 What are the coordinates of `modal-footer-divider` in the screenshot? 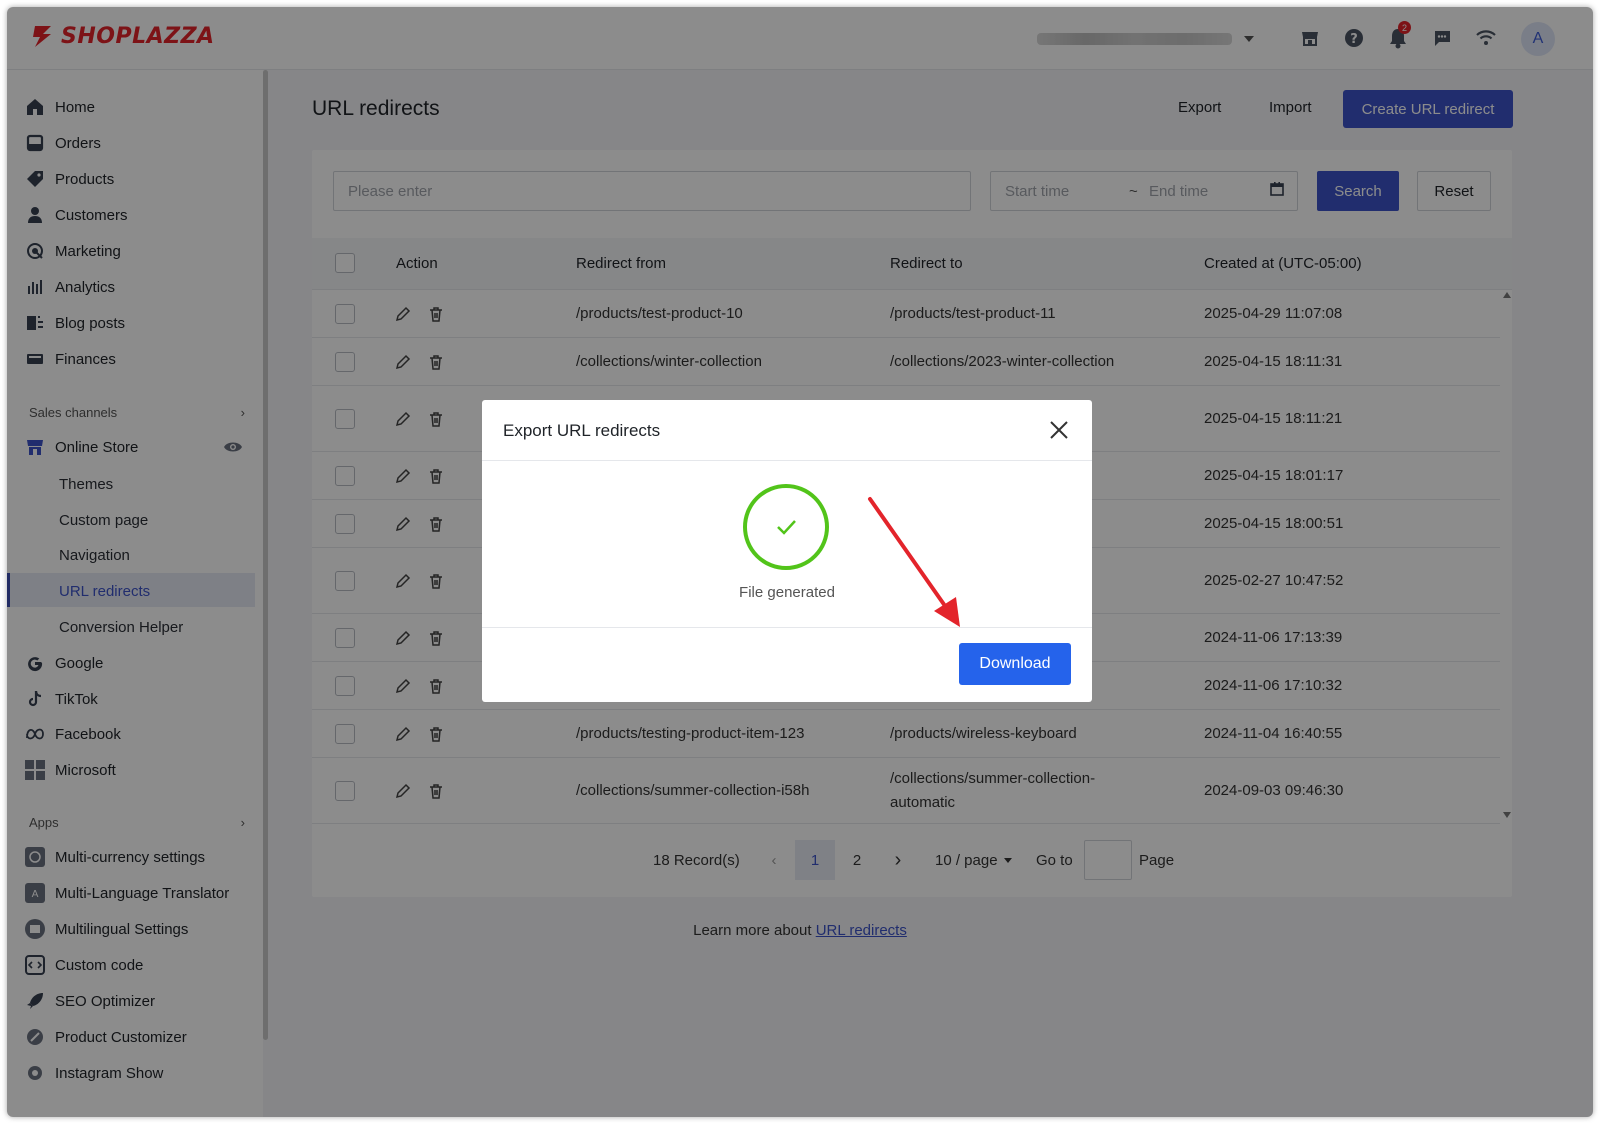 It's located at (787, 627).